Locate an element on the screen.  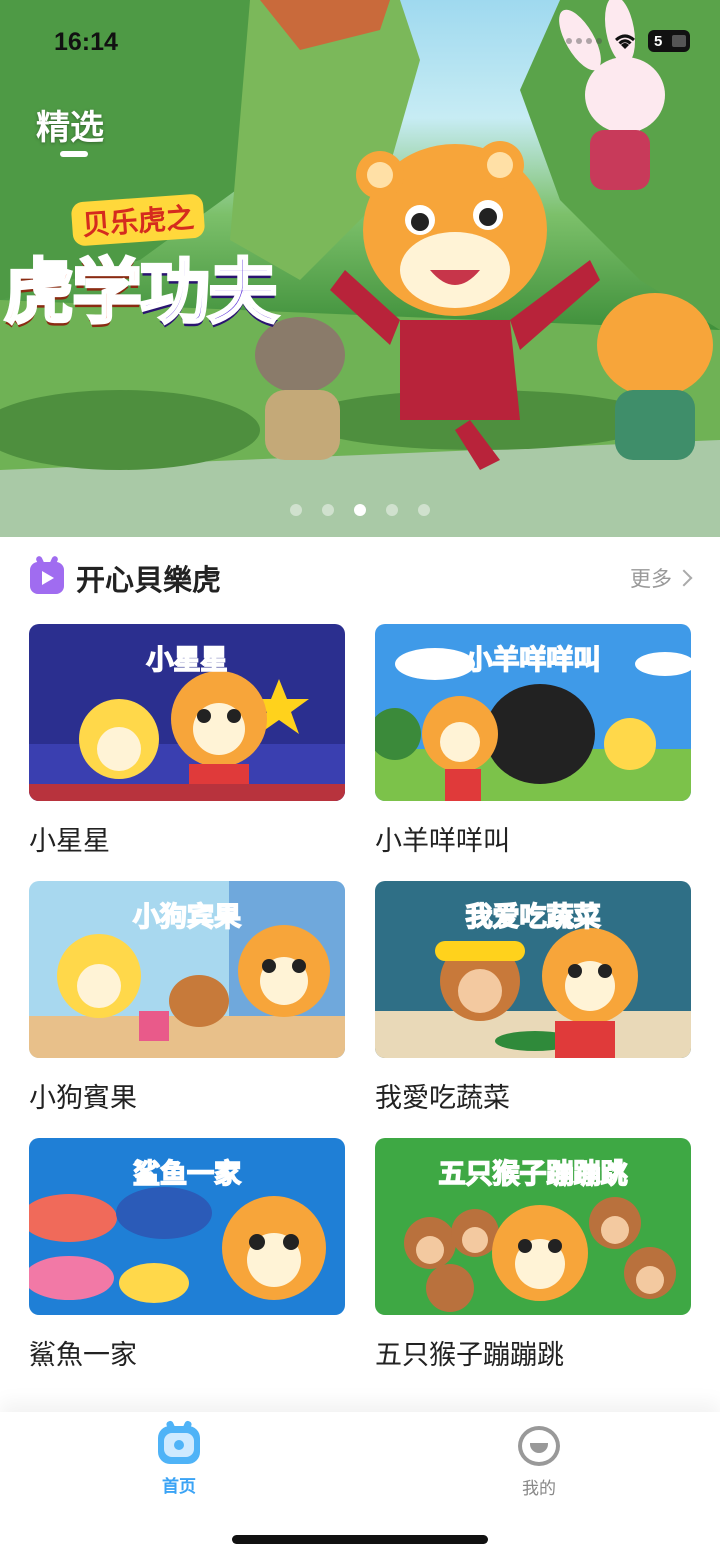
section-header: 开心貝樂虎 更多 is located at coordinates (361, 578).